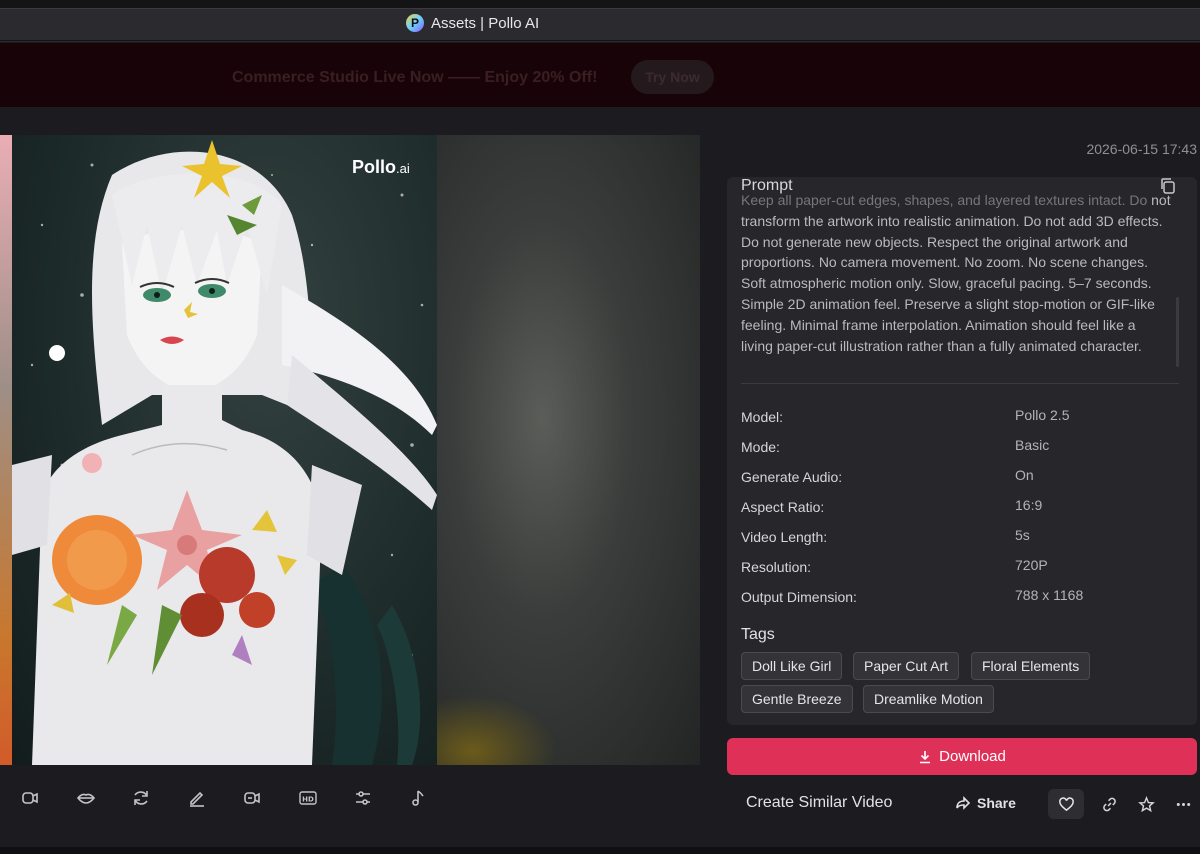  I want to click on detail-row-model: Model: Pollo 2.5, so click(961, 422).